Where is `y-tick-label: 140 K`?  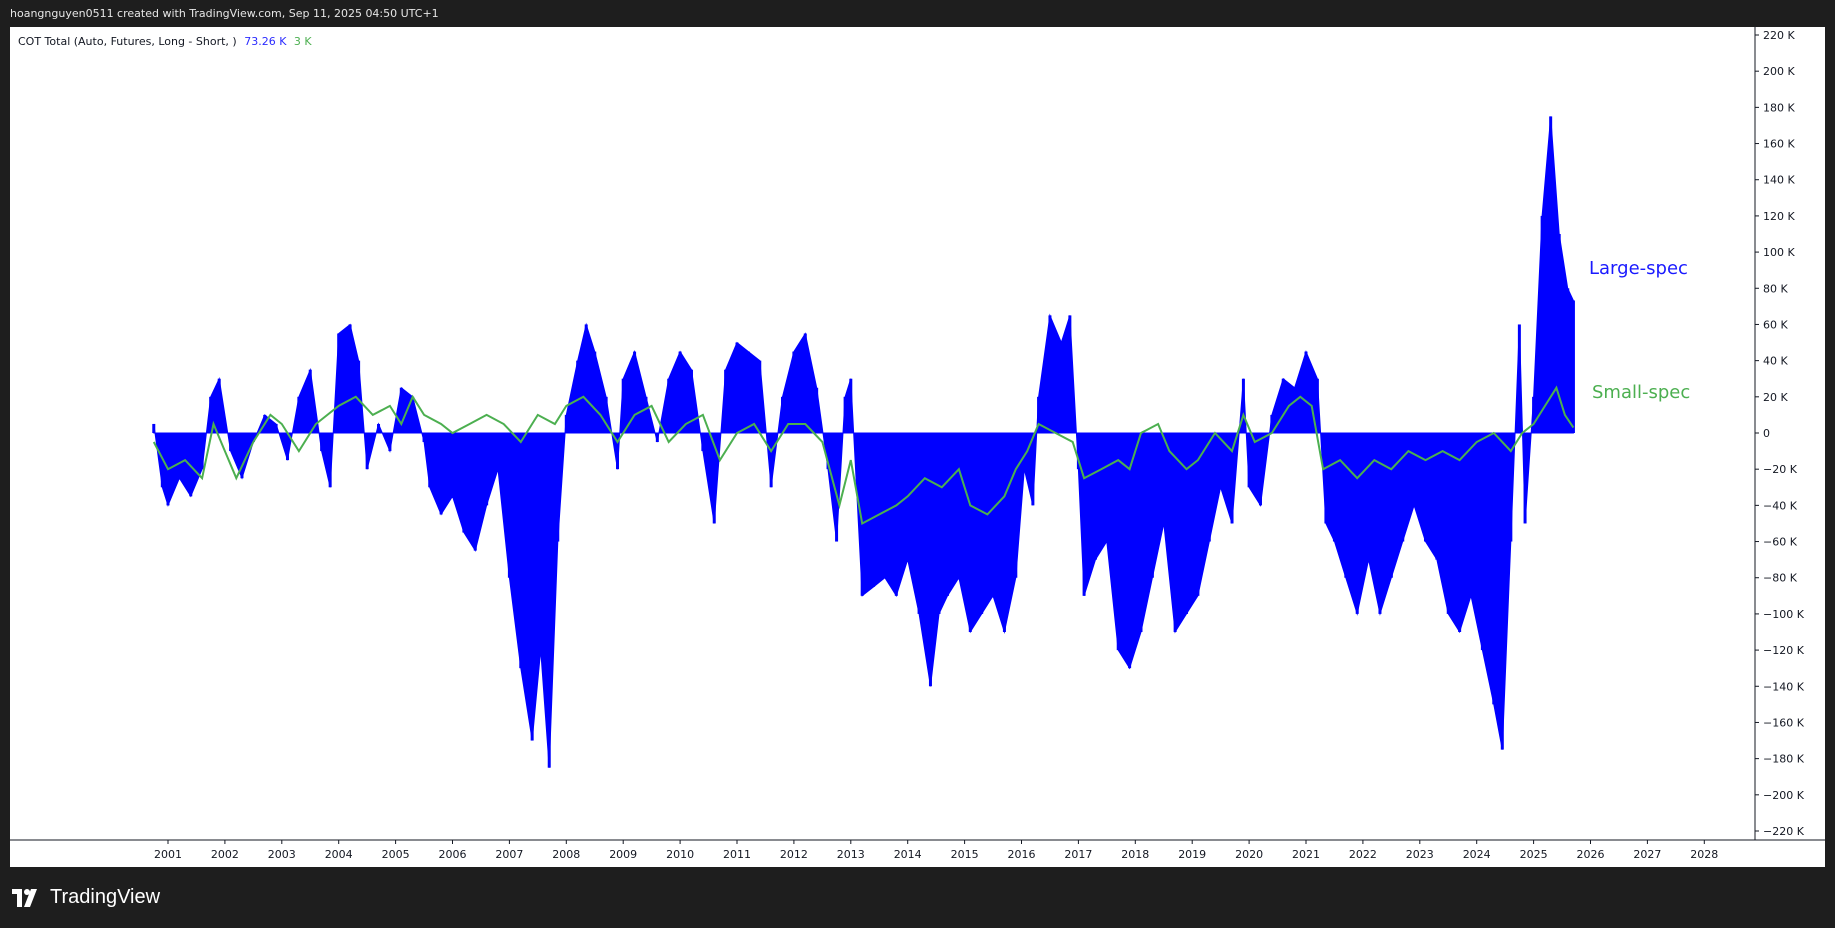 y-tick-label: 140 K is located at coordinates (1779, 180).